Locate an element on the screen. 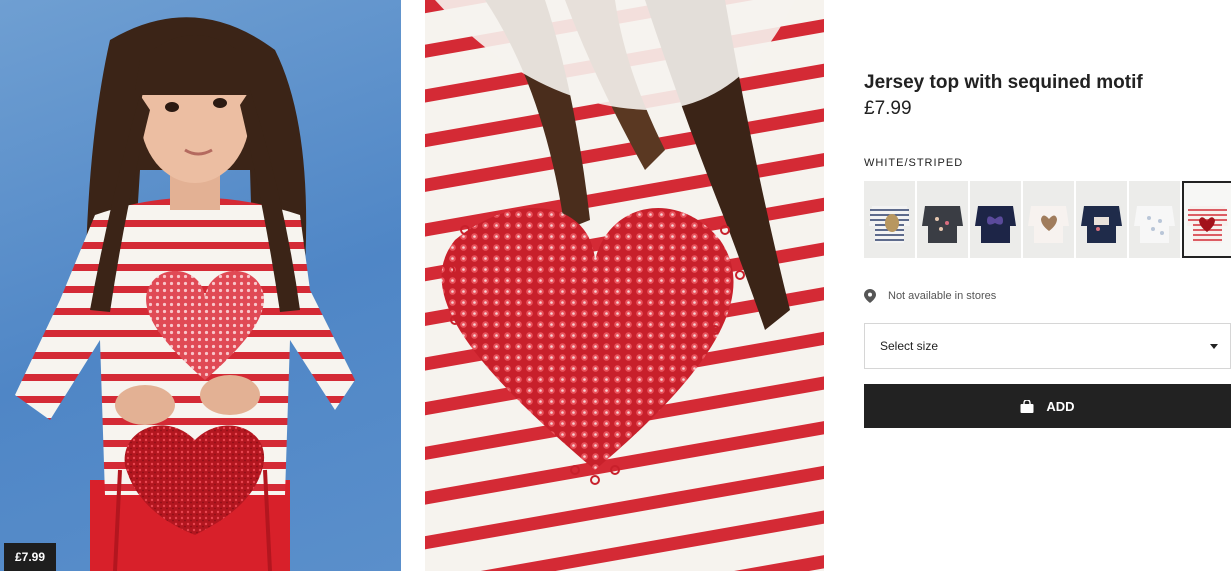 The width and height of the screenshot is (1231, 571). color-label: WHITE/STRIPED is located at coordinates (914, 163).